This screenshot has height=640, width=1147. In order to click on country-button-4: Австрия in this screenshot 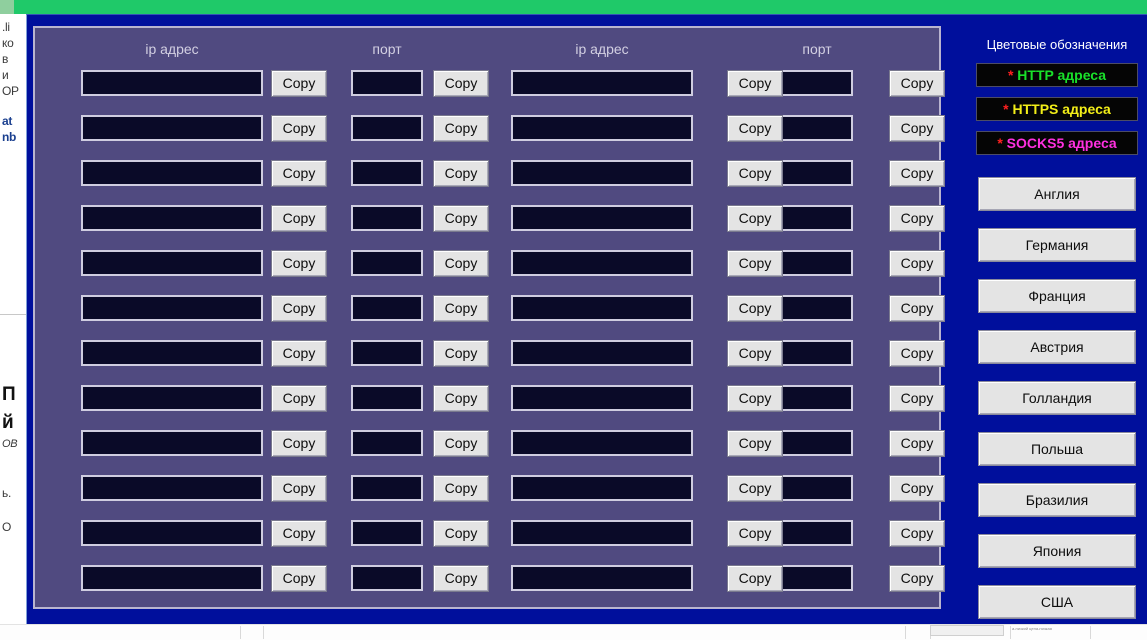, I will do `click(1057, 347)`.